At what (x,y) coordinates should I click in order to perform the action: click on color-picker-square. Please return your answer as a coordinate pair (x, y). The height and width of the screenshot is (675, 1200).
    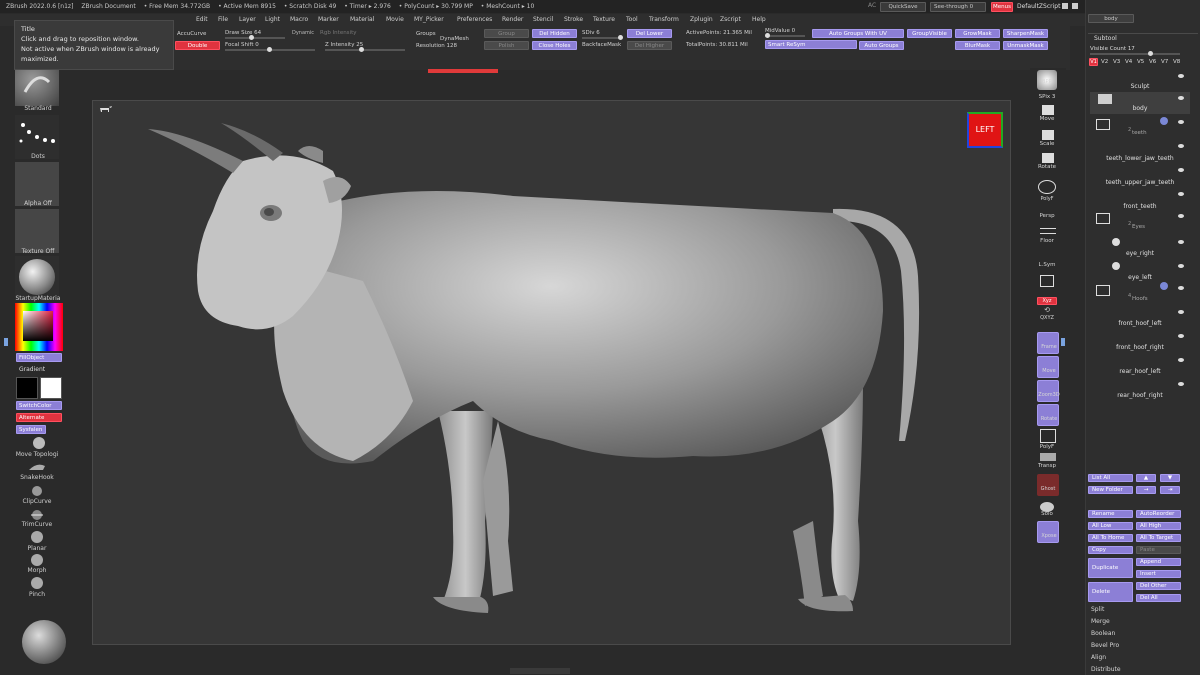
    Looking at the image, I should click on (38, 326).